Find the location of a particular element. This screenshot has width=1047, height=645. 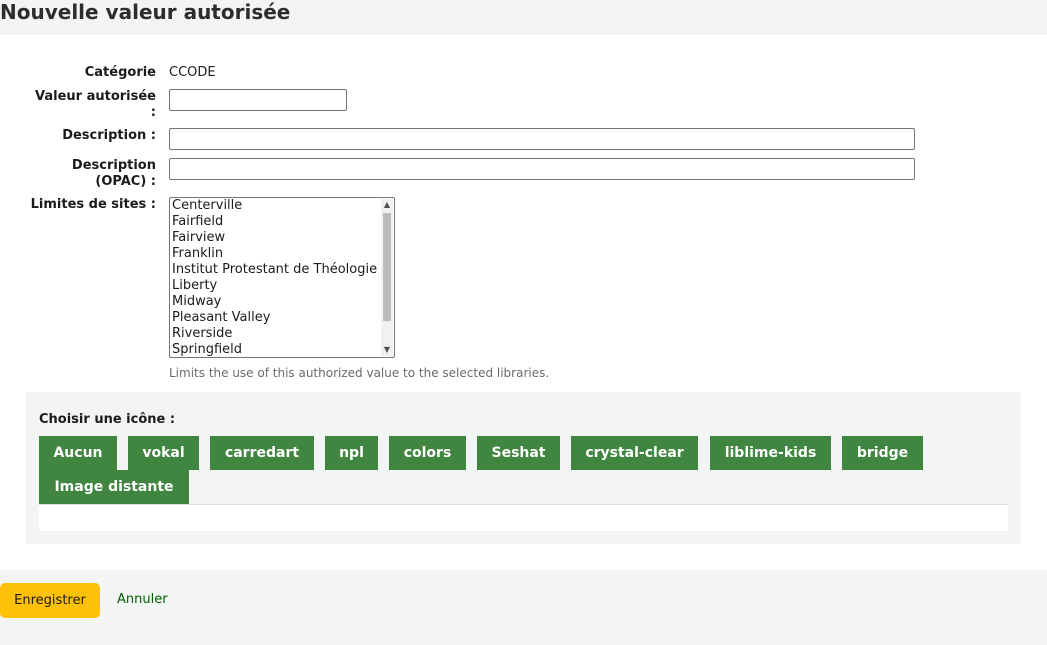

icon-tab-content is located at coordinates (523, 517).